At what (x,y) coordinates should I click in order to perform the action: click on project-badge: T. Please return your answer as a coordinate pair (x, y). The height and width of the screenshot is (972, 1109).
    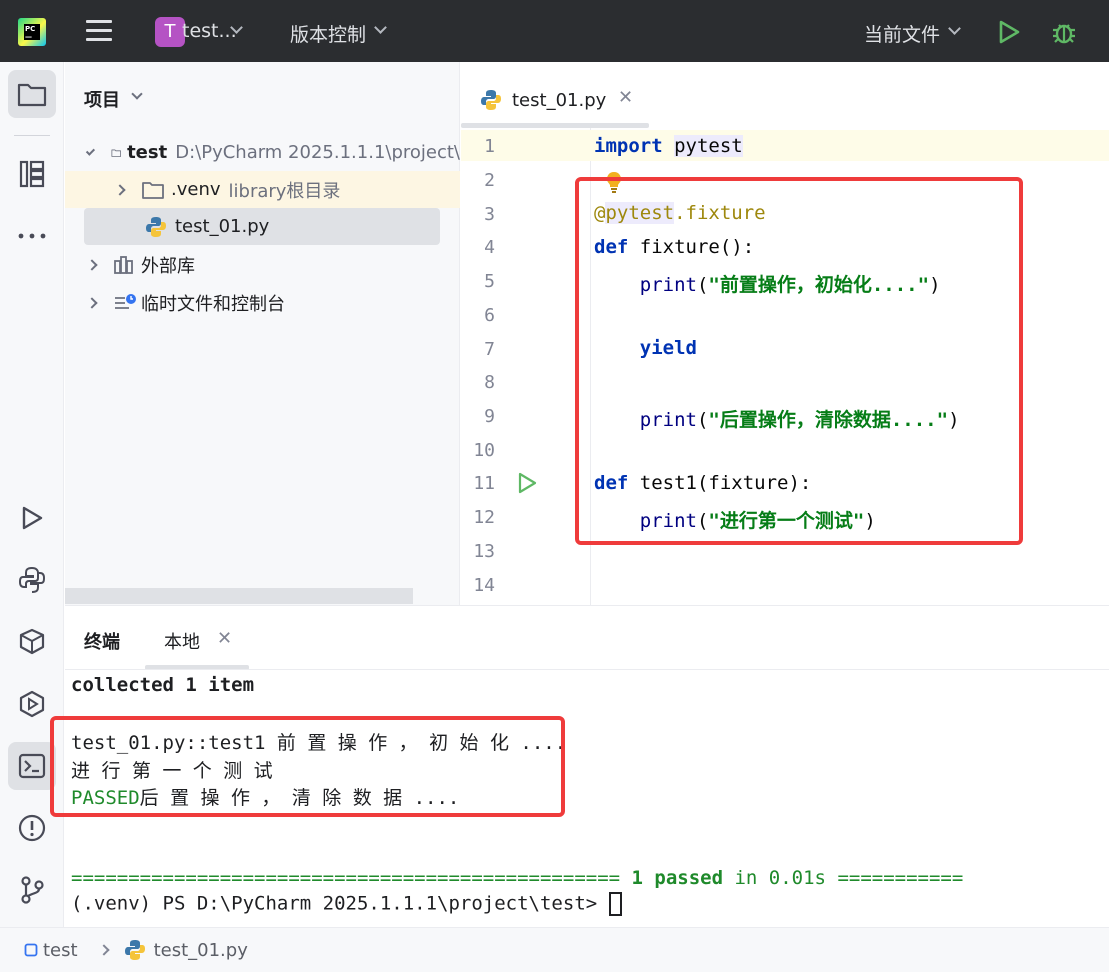
    Looking at the image, I should click on (170, 32).